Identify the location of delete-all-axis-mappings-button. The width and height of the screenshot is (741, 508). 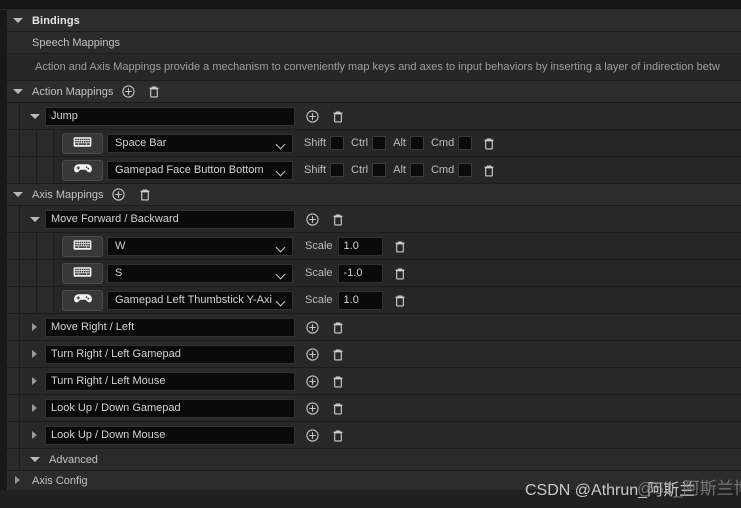
(145, 195).